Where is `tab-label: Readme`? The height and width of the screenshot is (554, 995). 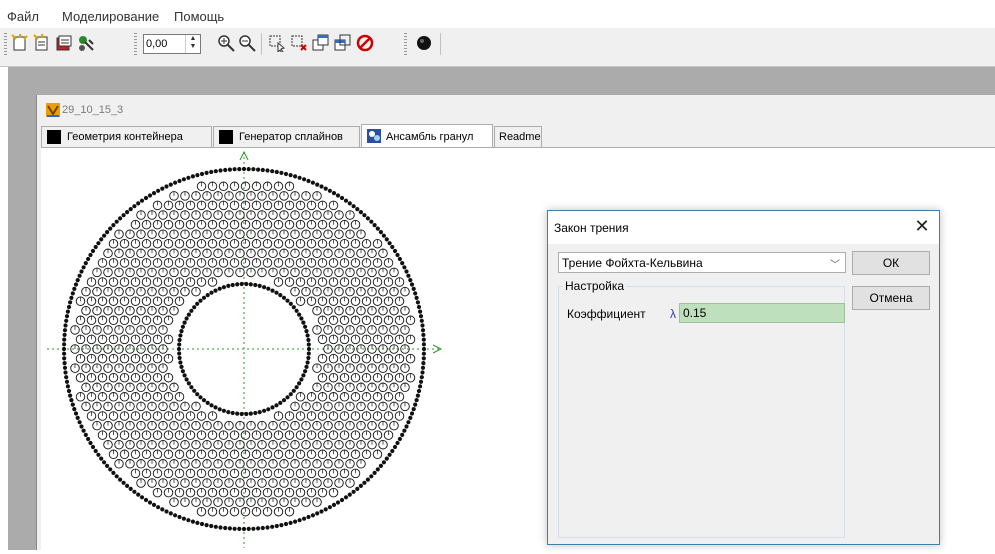
tab-label: Readme is located at coordinates (520, 137).